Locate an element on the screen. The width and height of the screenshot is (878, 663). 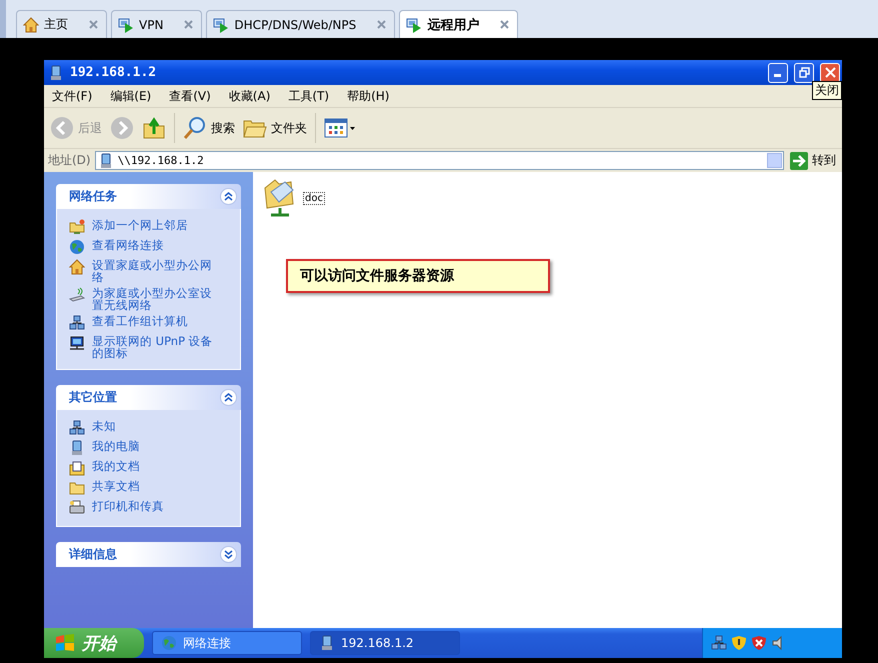
task-link: 打印机和传真 is located at coordinates (154, 506).